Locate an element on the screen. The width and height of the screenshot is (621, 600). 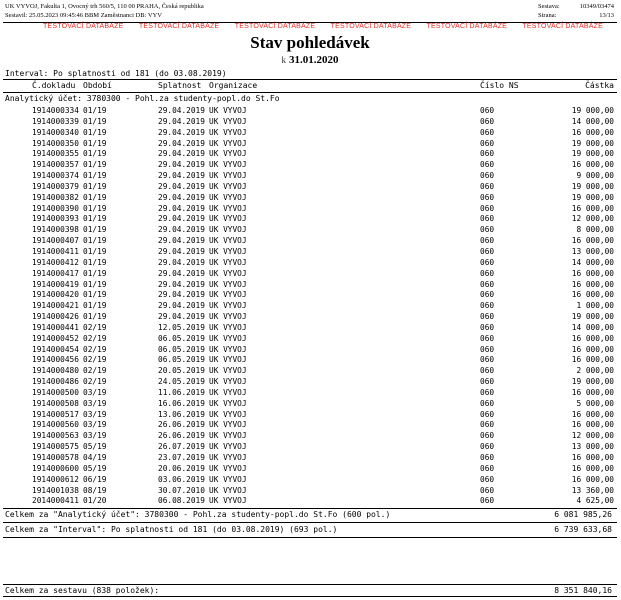
page-number-value: 13/13 is located at coordinates (606, 15).